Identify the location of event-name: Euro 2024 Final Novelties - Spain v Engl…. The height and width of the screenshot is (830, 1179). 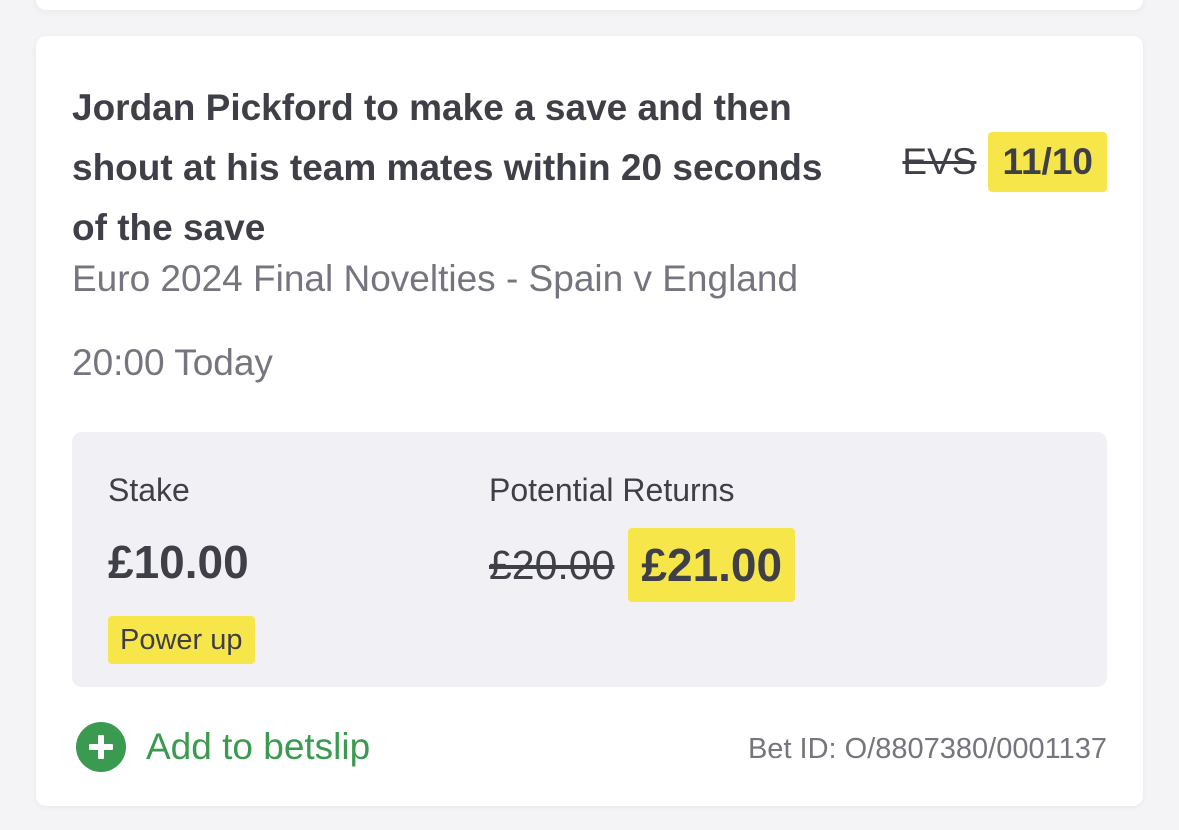
(435, 278).